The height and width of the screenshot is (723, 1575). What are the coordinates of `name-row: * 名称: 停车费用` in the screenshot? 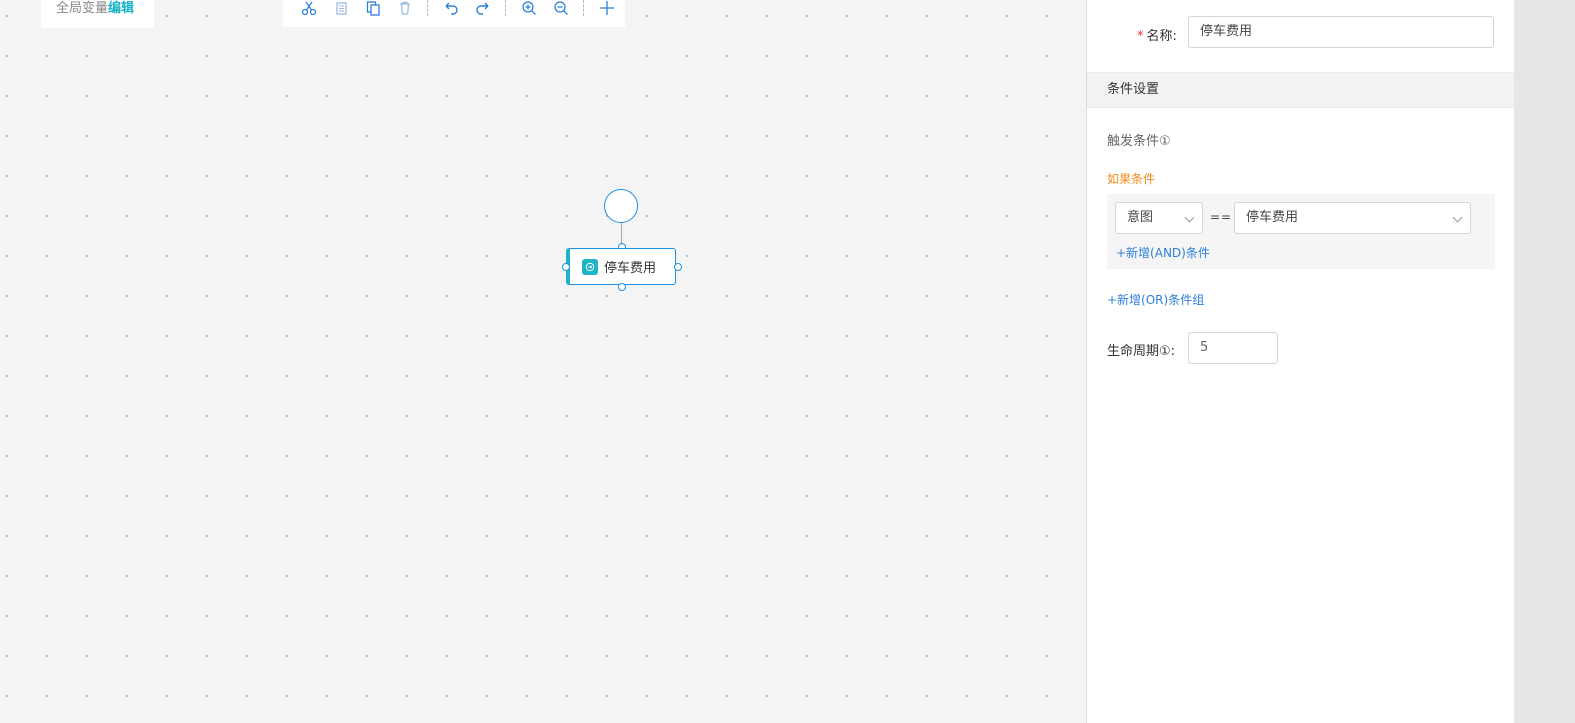 It's located at (1301, 33).